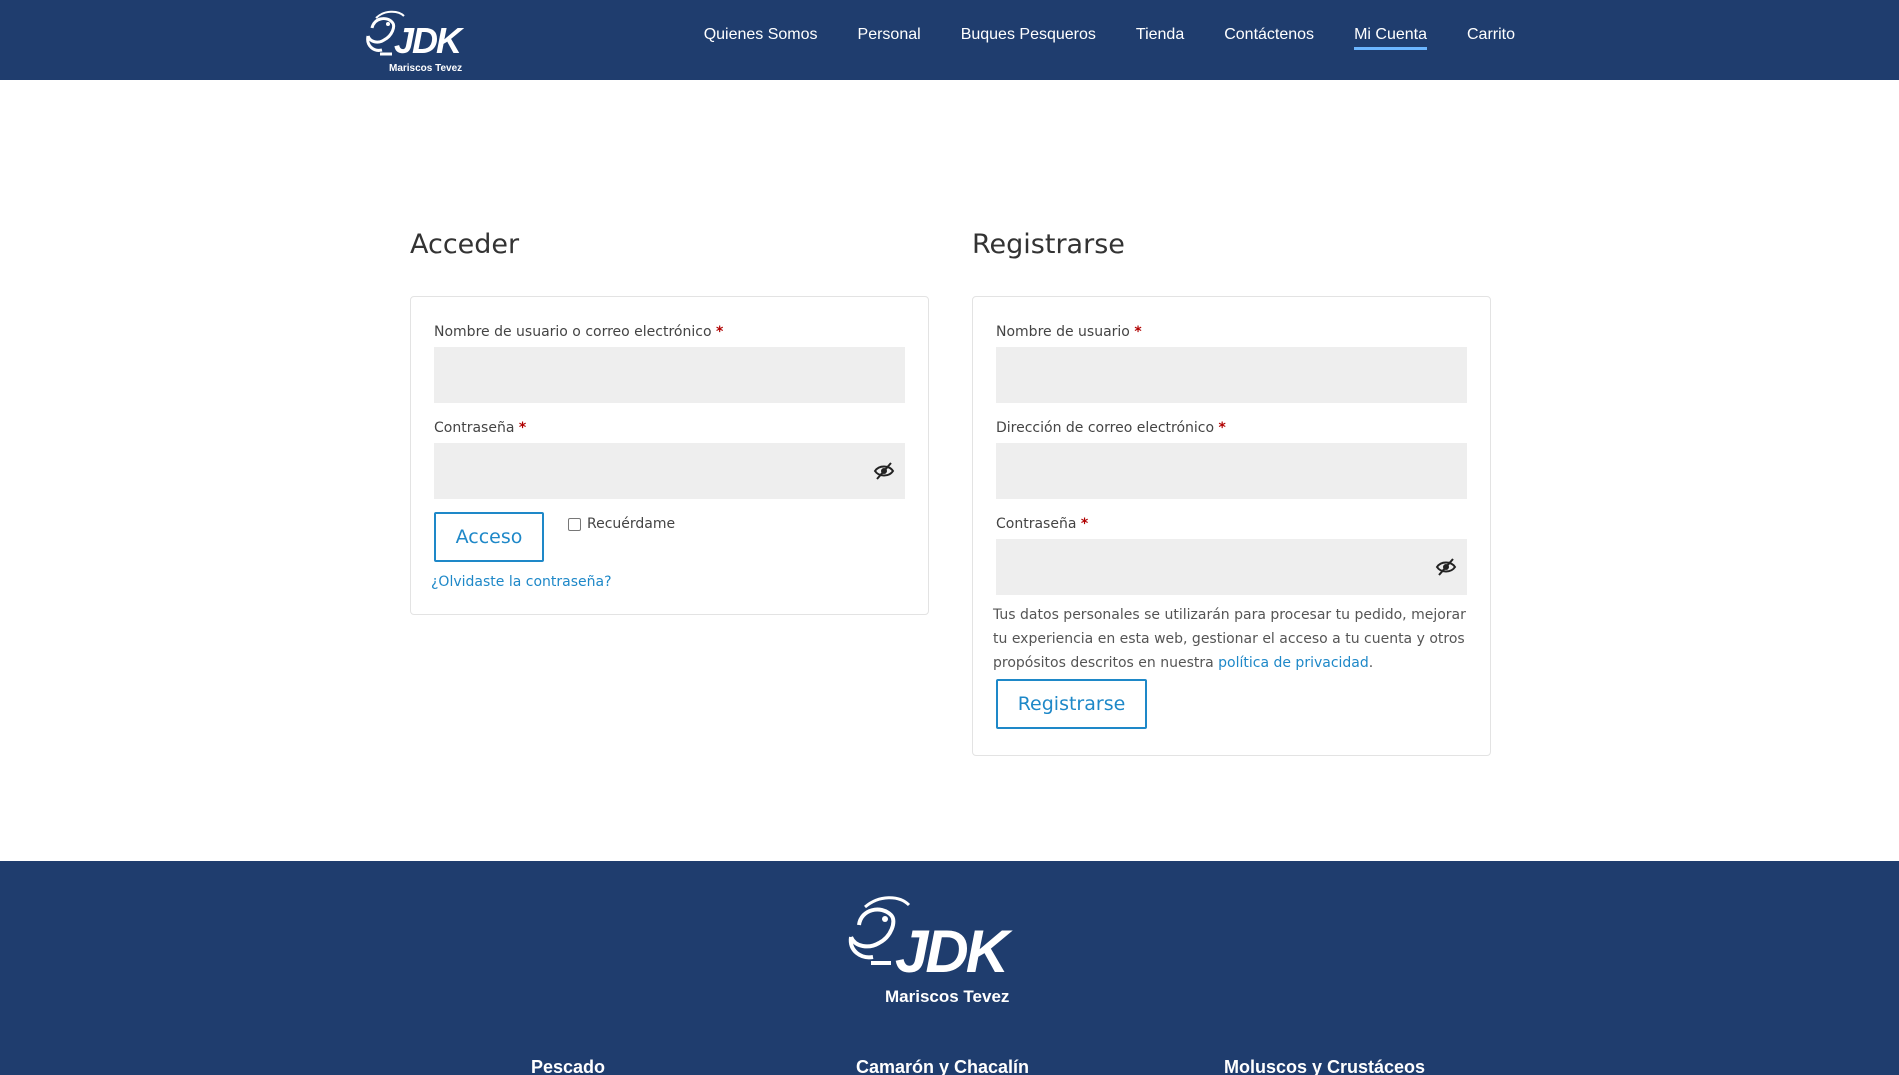  I want to click on nav-personal: Personal, so click(889, 38).